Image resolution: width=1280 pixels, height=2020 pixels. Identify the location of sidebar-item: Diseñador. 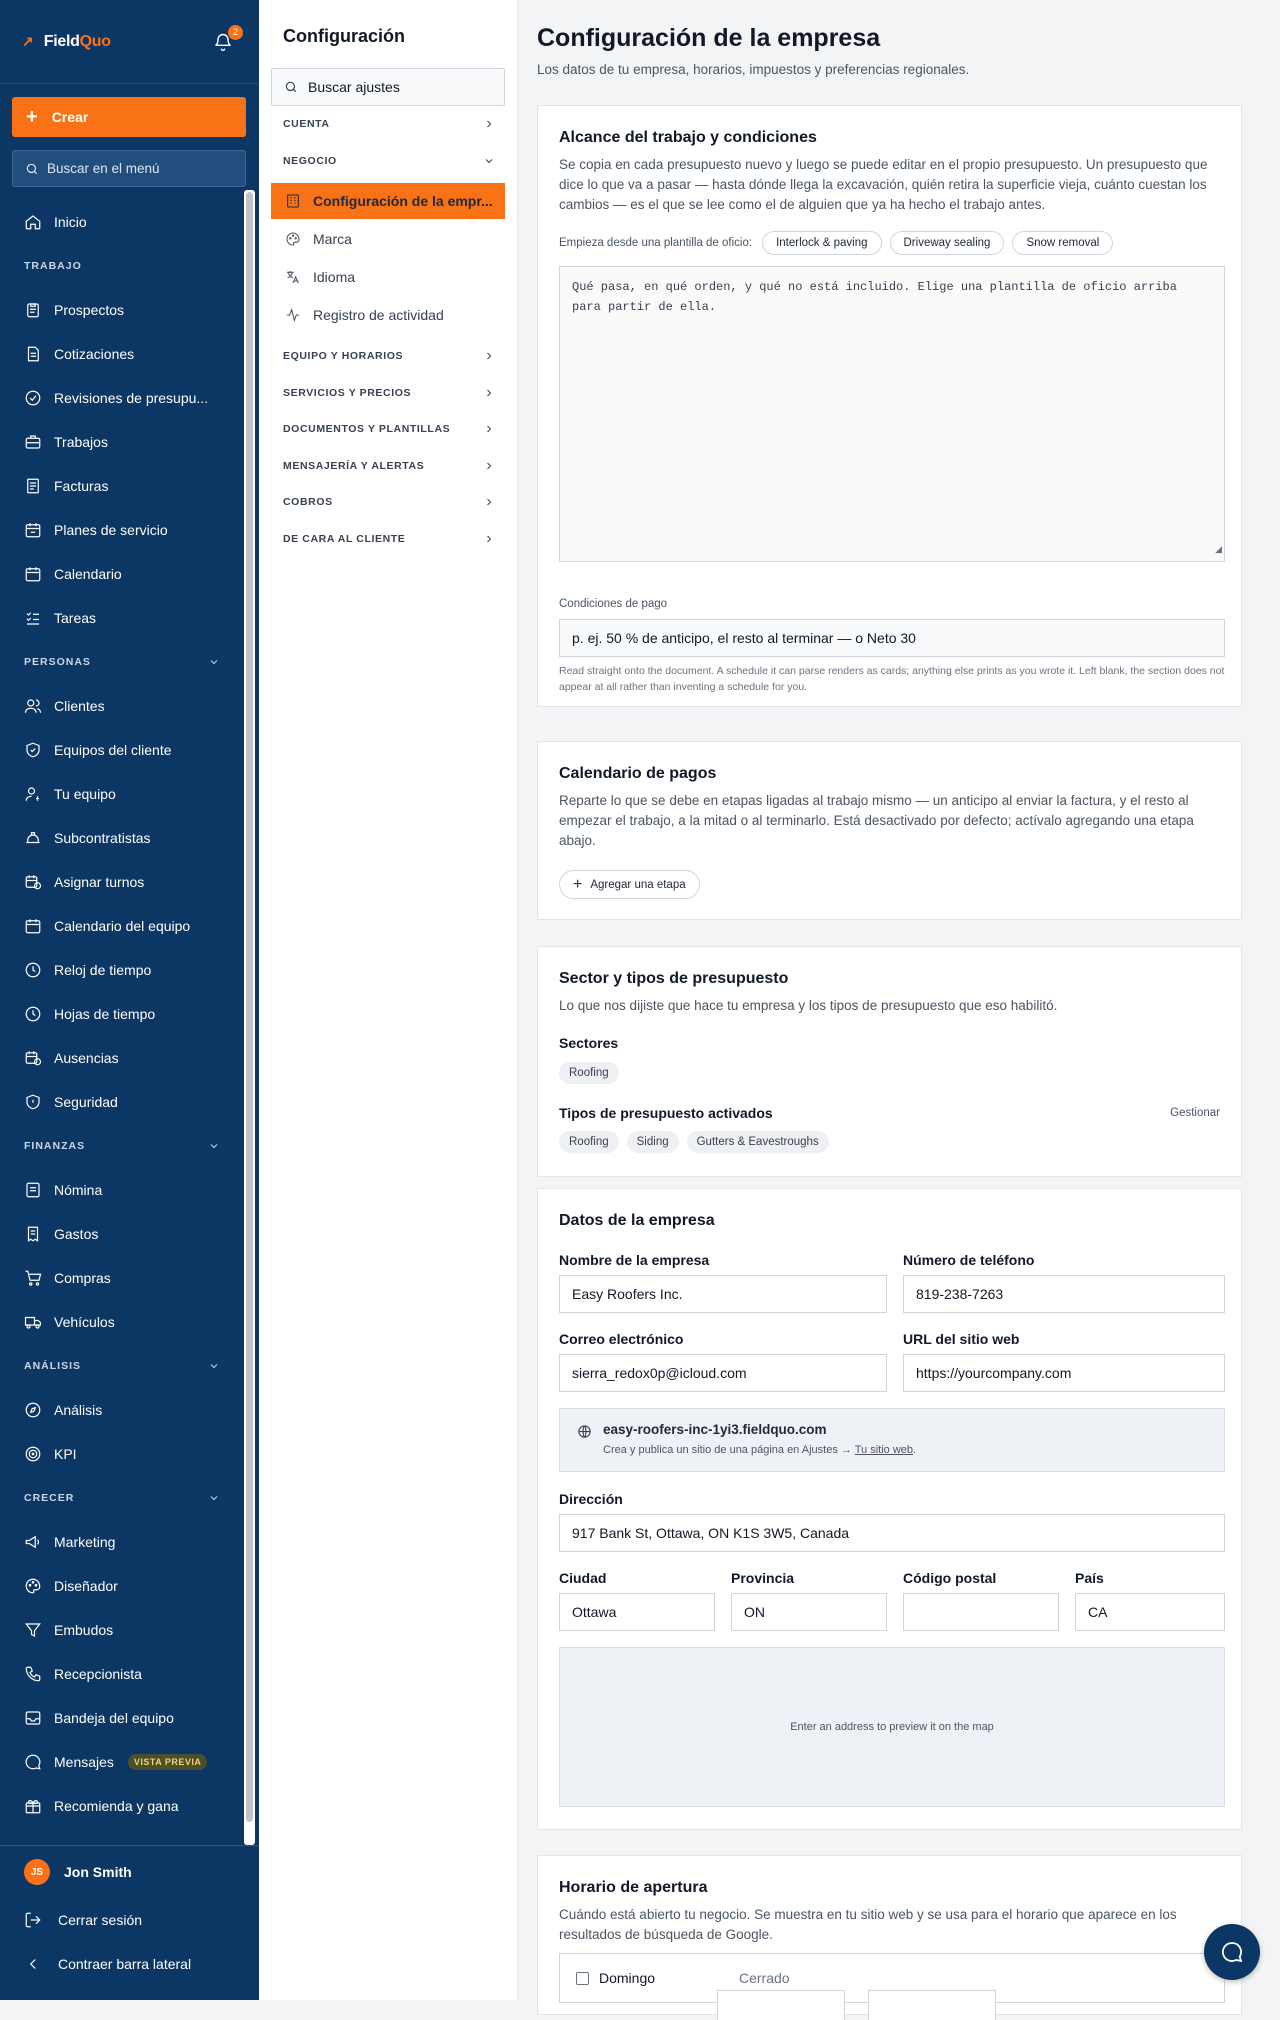
(122, 1586).